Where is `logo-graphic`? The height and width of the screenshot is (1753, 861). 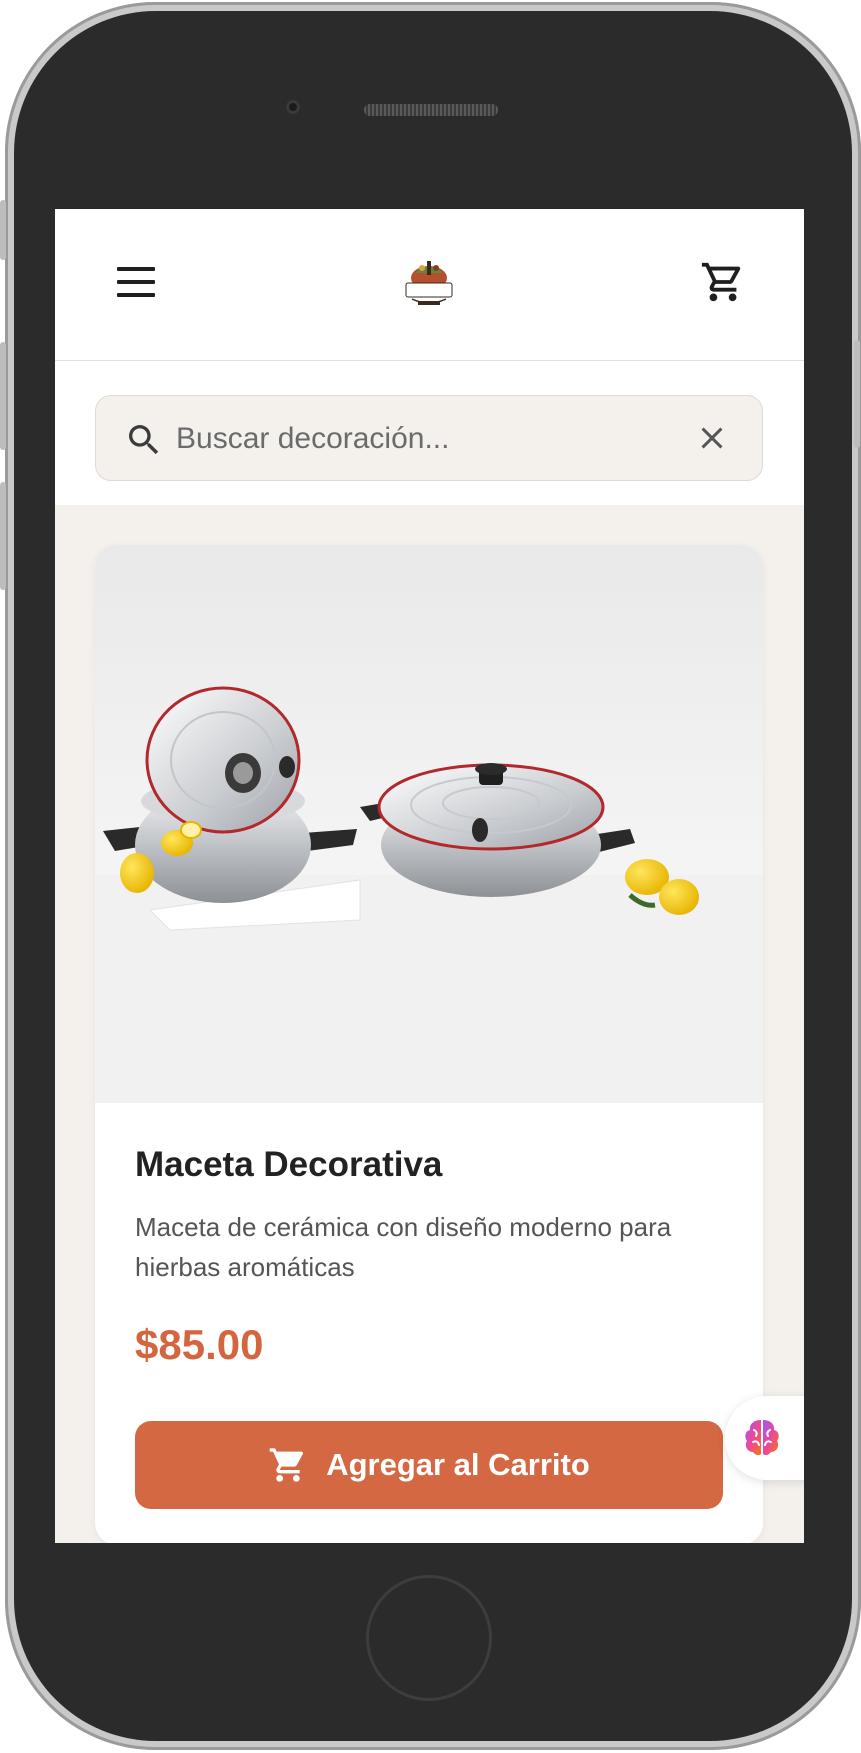 logo-graphic is located at coordinates (429, 283).